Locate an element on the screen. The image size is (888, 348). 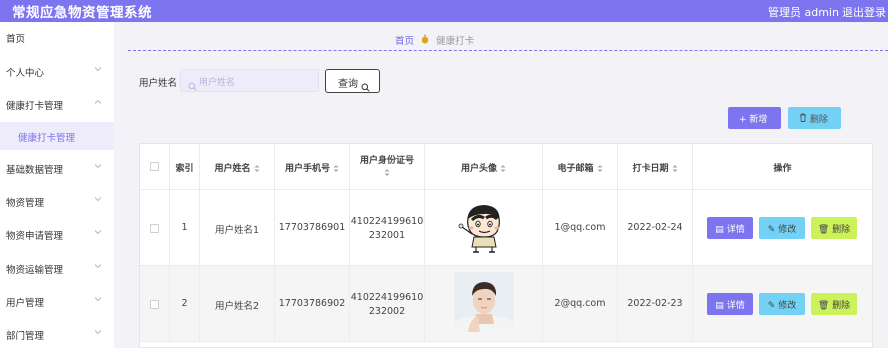
cell-id-number: 410224199610 232001 is located at coordinates (387, 228).